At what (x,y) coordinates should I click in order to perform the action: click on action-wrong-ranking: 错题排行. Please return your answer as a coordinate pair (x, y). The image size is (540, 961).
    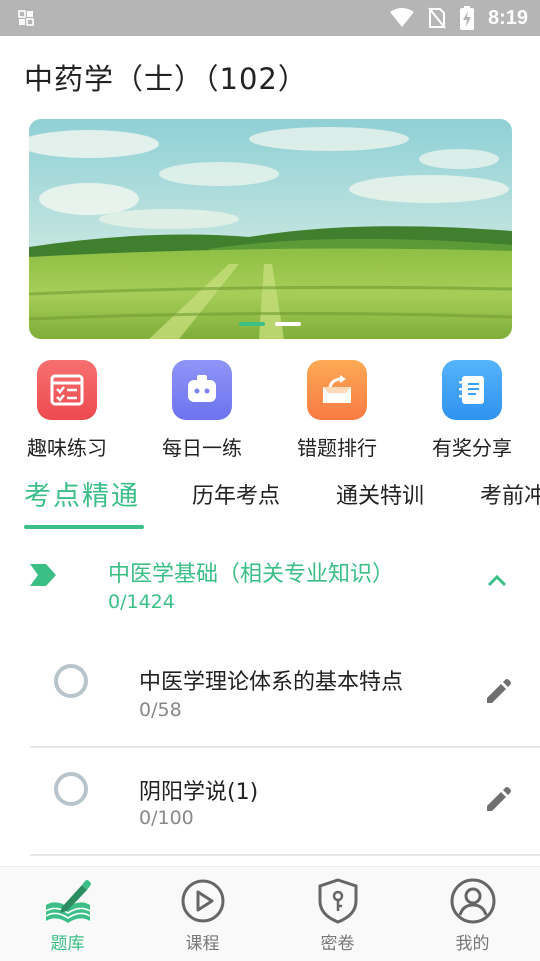
    Looking at the image, I should click on (337, 410).